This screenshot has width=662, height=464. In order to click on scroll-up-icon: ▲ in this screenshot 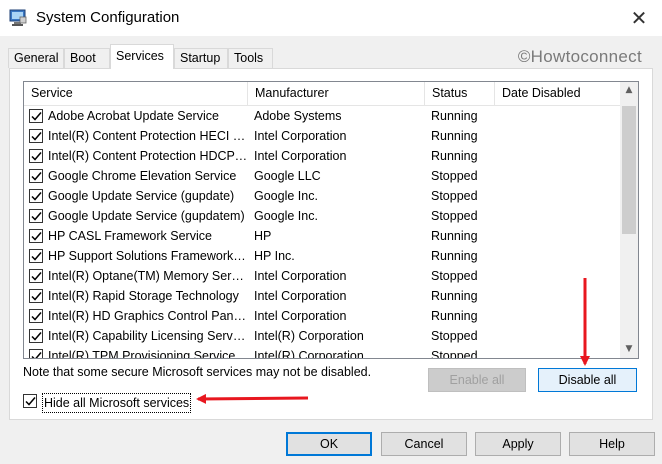, I will do `click(629, 90)`.